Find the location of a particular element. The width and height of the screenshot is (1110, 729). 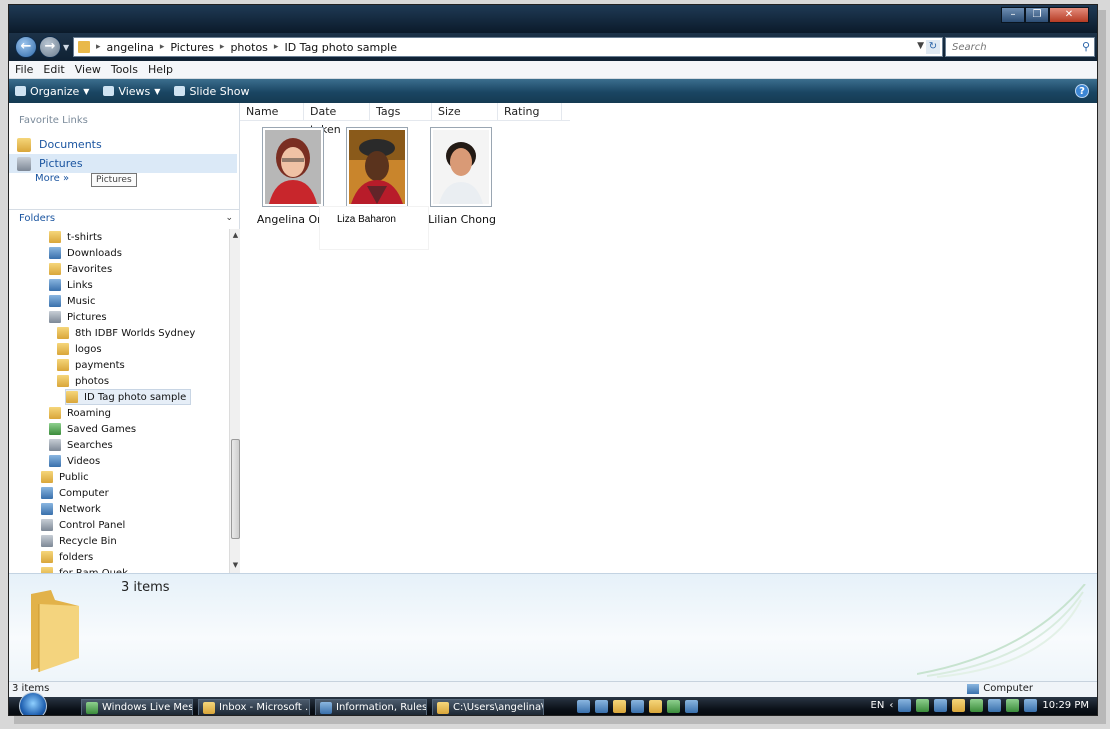

views-button: Views ▼ is located at coordinates (131, 91).